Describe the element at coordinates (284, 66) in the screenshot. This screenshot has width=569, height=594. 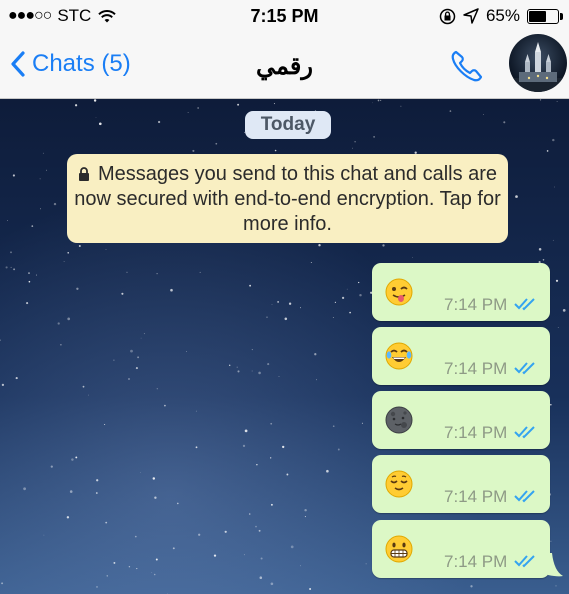
I see `chat-header: Chats (5) رقمي` at that location.